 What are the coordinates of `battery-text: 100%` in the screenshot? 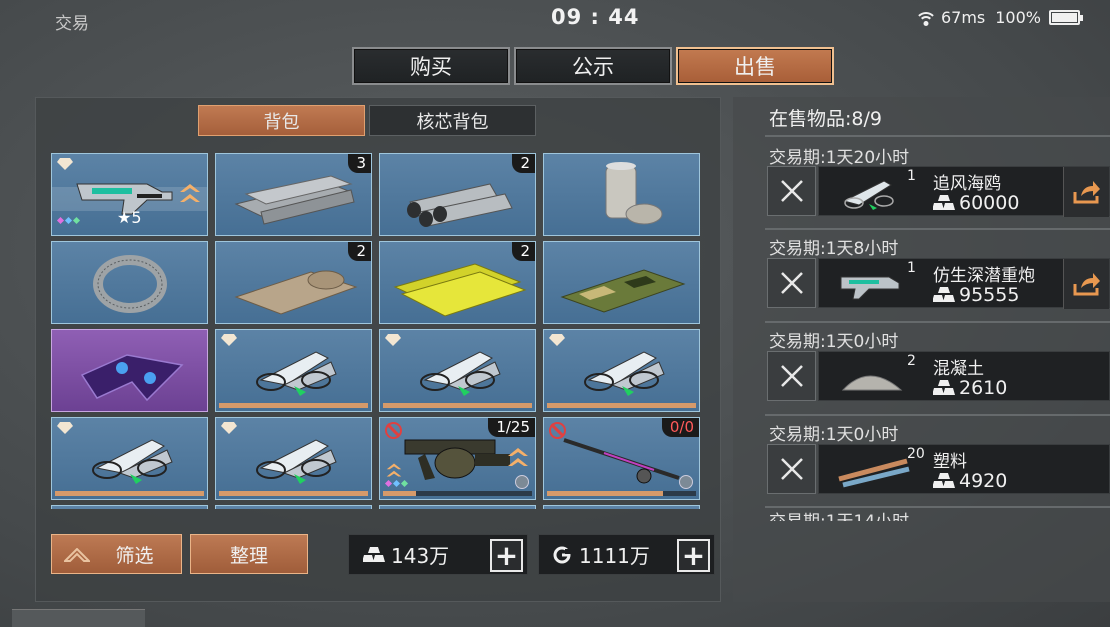 It's located at (1018, 17).